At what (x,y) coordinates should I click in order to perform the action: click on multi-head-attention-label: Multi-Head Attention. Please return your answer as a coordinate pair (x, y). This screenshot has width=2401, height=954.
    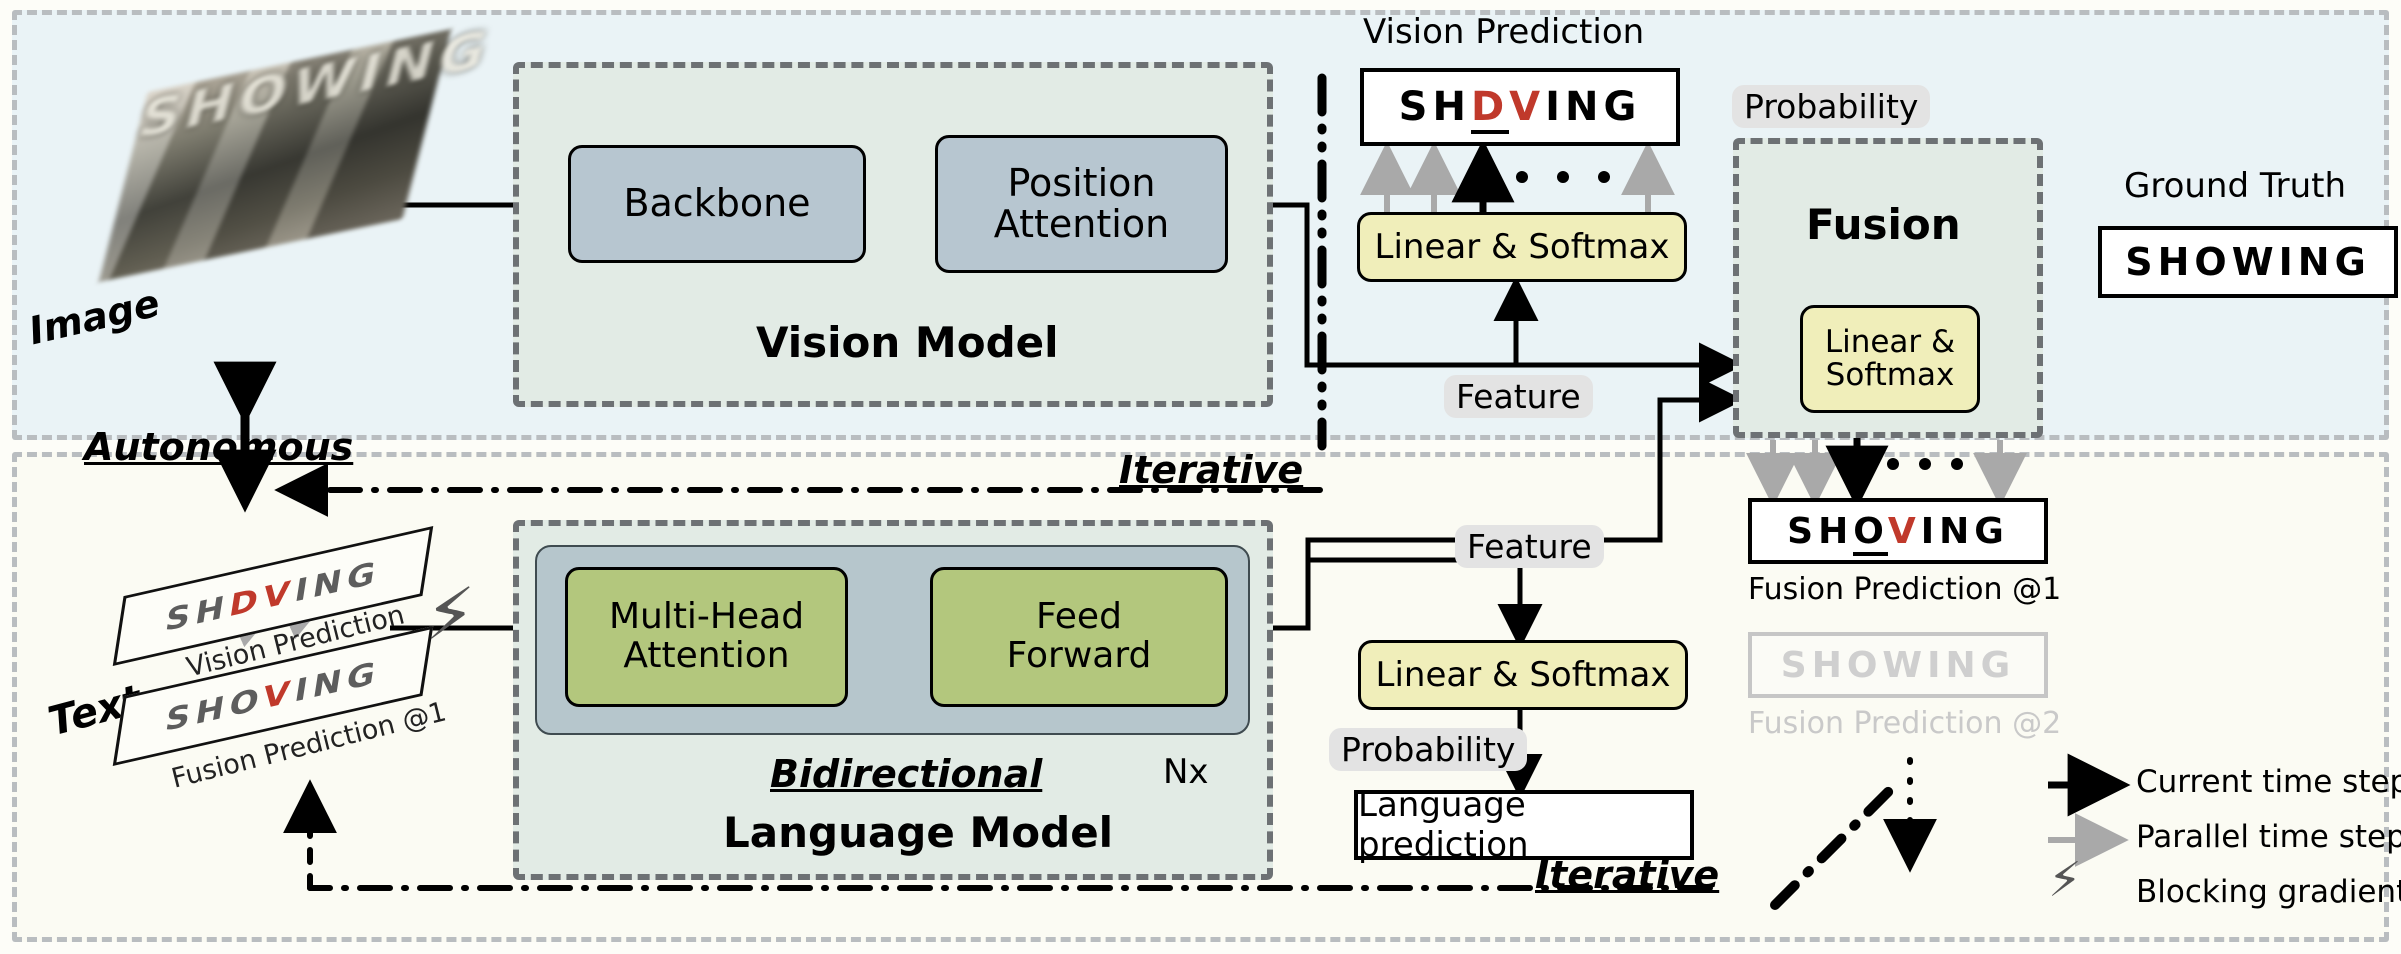
    Looking at the image, I should click on (706, 636).